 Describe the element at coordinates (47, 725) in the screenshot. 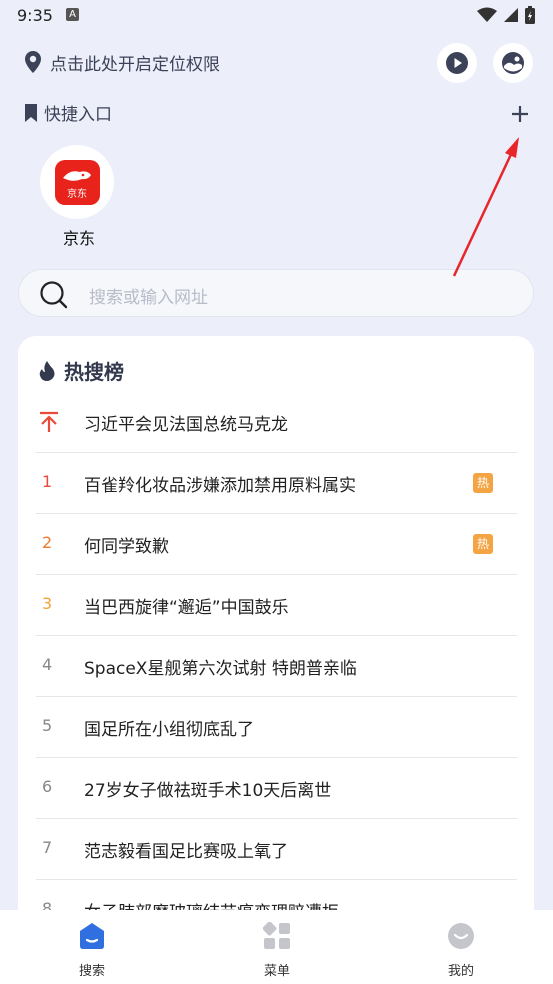

I see `hot-item-rank: 5` at that location.